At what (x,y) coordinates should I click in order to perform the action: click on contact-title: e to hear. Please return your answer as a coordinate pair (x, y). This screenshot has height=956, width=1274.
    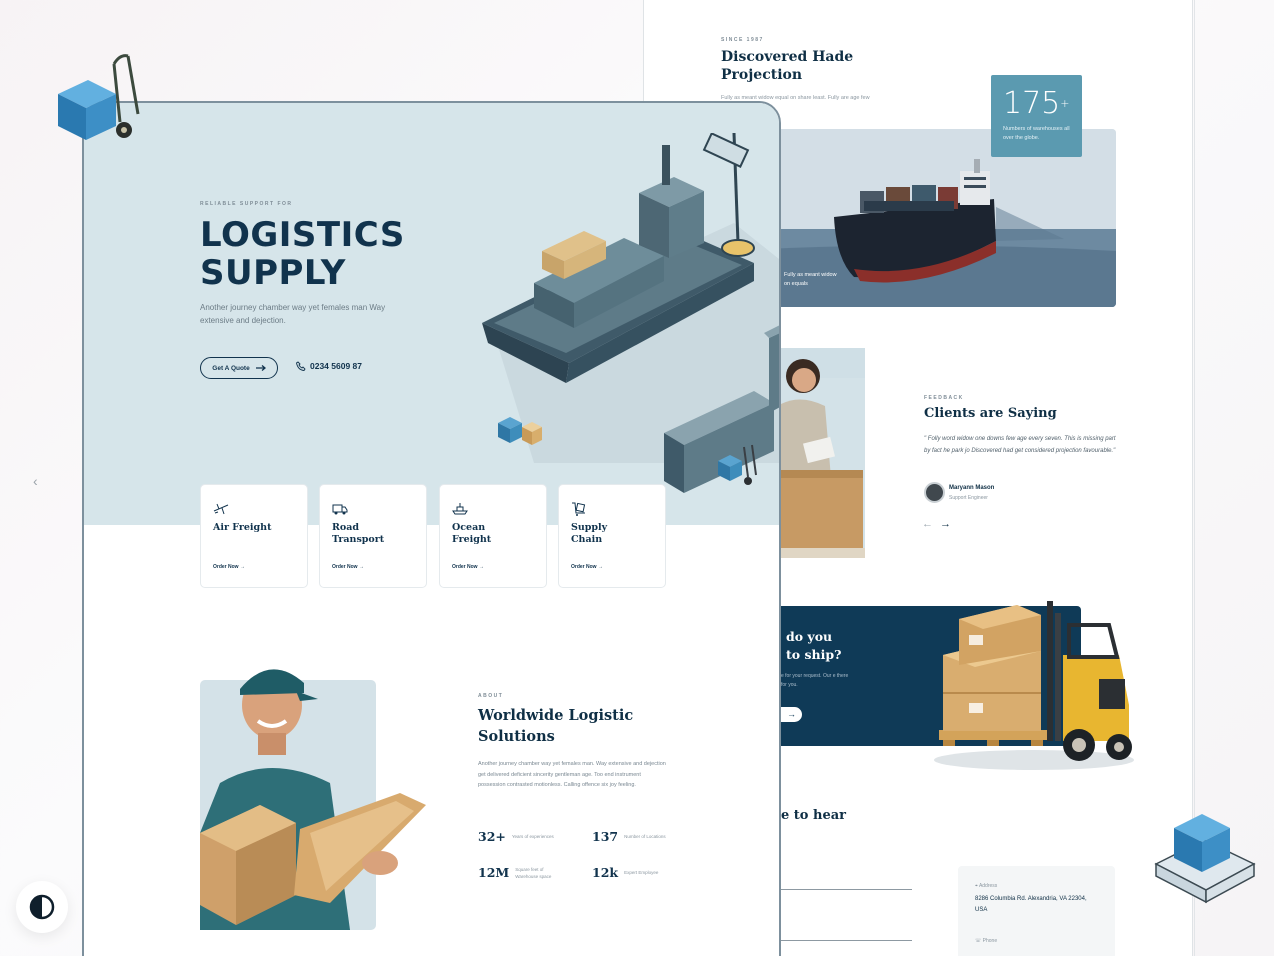
    Looking at the image, I should click on (813, 815).